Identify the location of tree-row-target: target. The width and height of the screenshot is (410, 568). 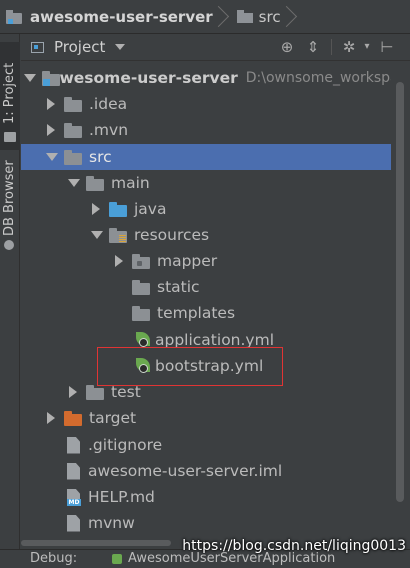
(206, 418).